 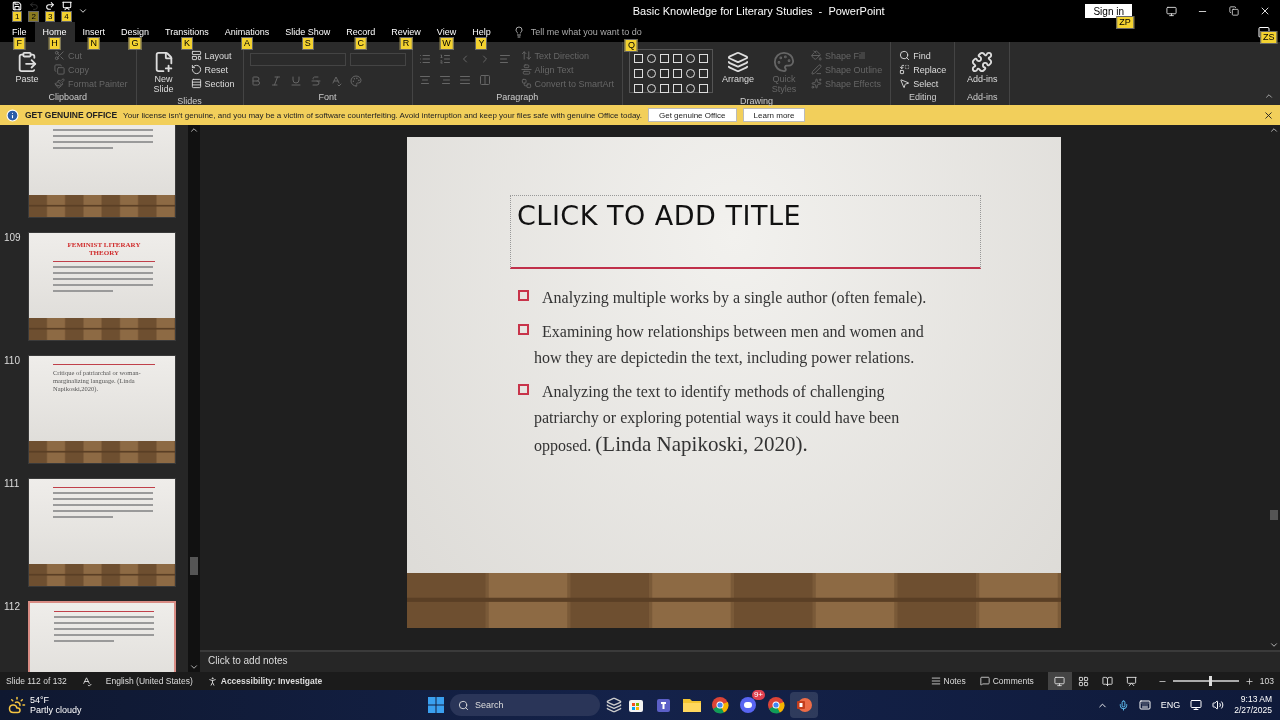 I want to click on reading-view-icon, so click(x=1108, y=681).